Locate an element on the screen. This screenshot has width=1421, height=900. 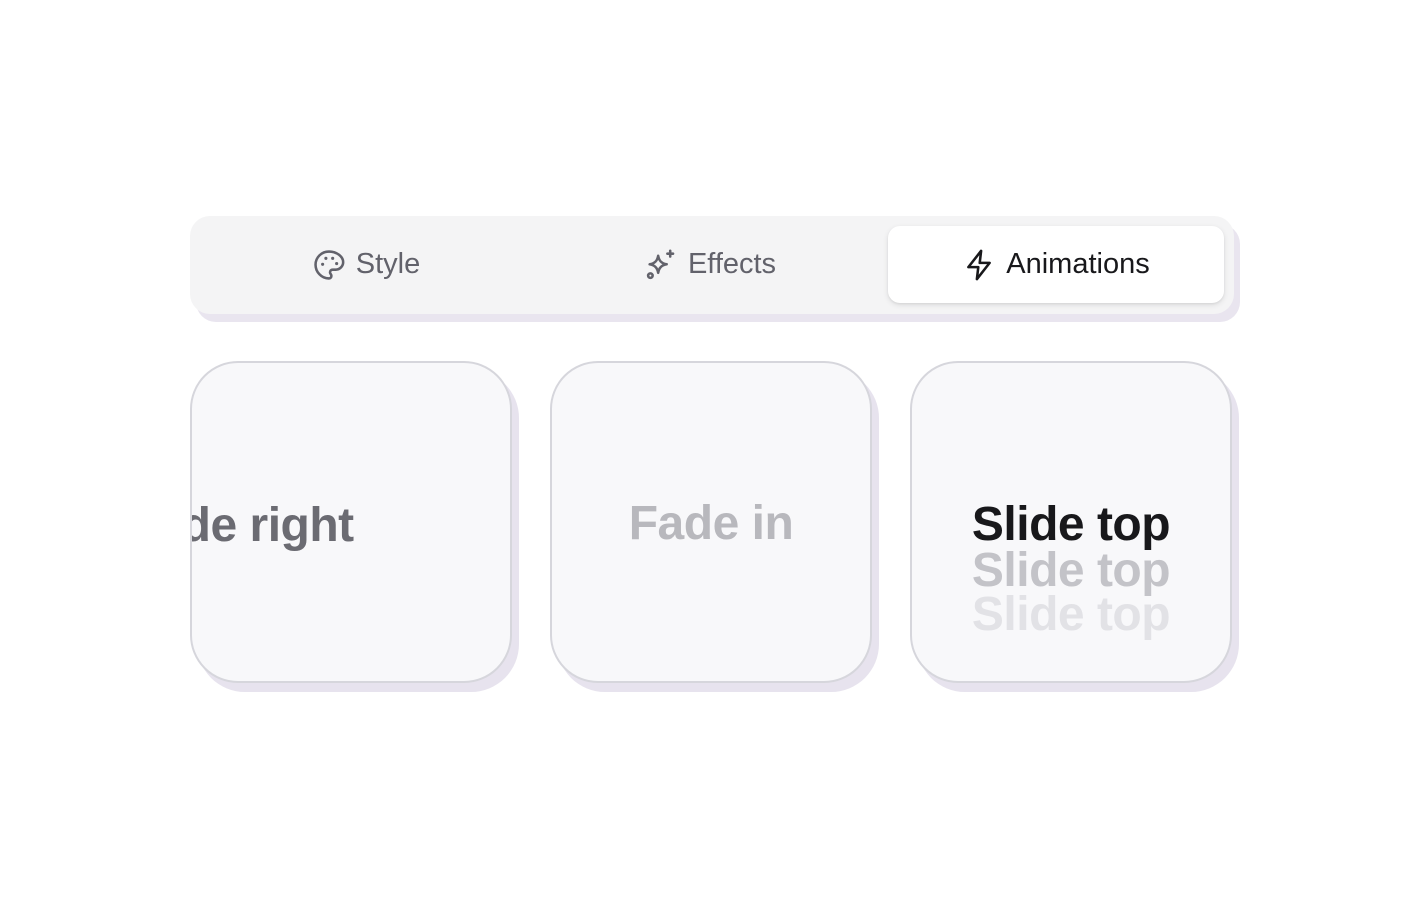
fade-in-label: Fade in is located at coordinates (711, 523).